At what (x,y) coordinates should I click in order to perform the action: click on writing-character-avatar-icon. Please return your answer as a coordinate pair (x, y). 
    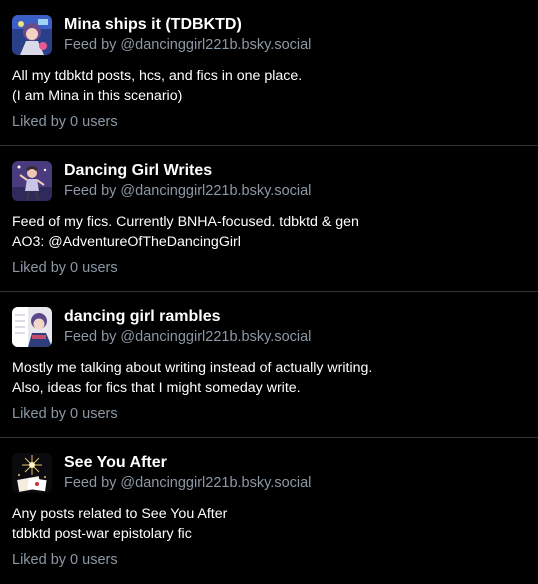
    Looking at the image, I should click on (32, 327).